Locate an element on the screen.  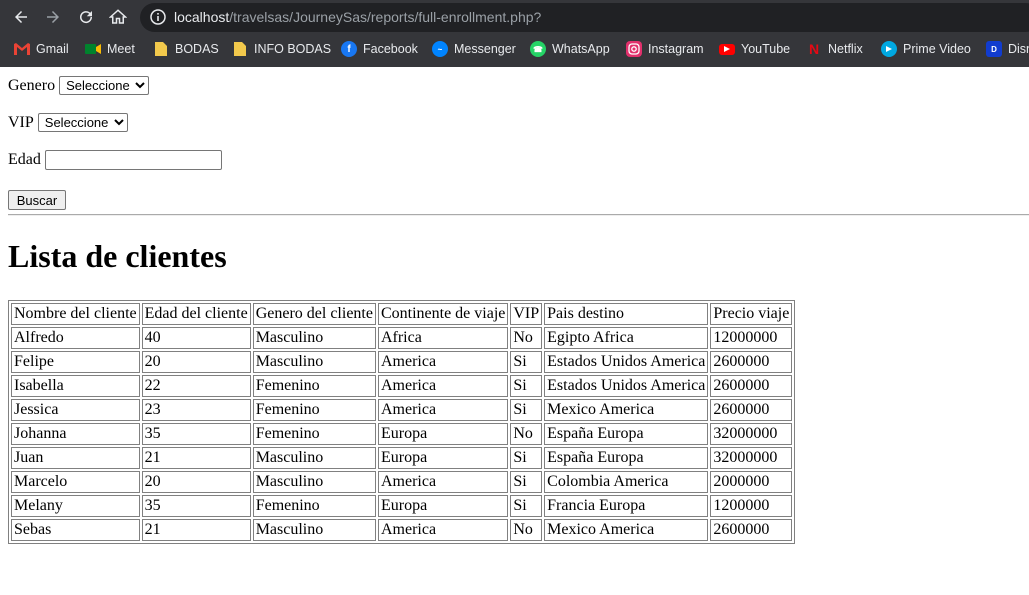
buscar-button: Buscar is located at coordinates (37, 200).